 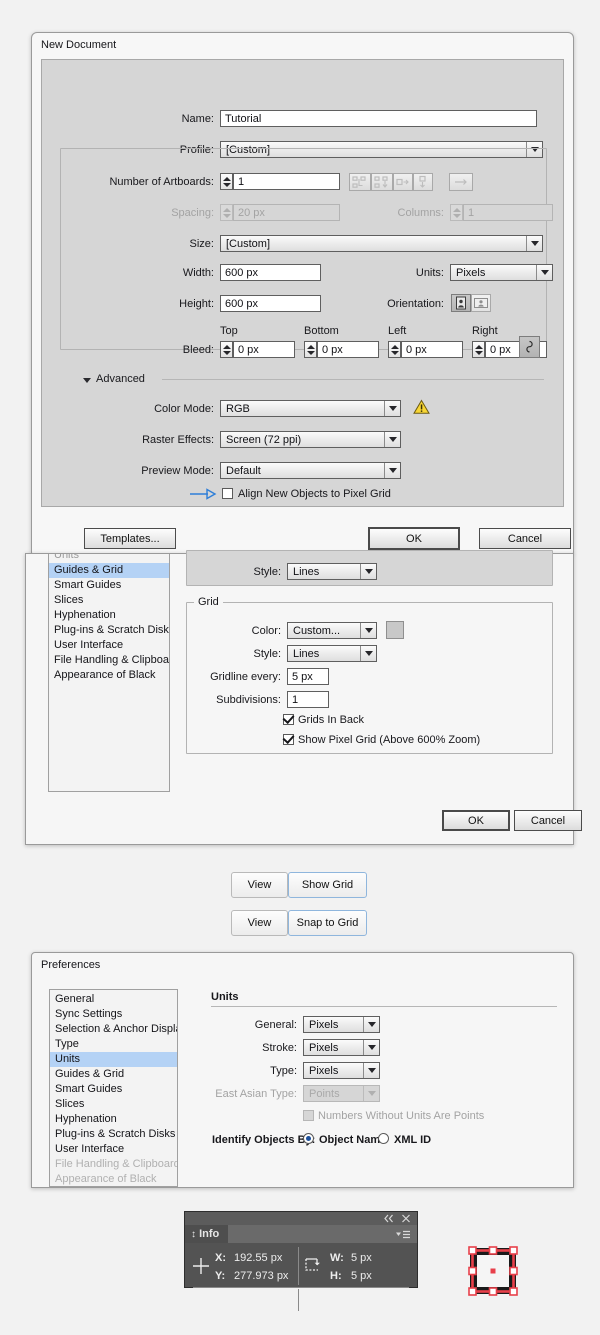 What do you see at coordinates (414, 538) in the screenshot?
I see `ok-button: OK` at bounding box center [414, 538].